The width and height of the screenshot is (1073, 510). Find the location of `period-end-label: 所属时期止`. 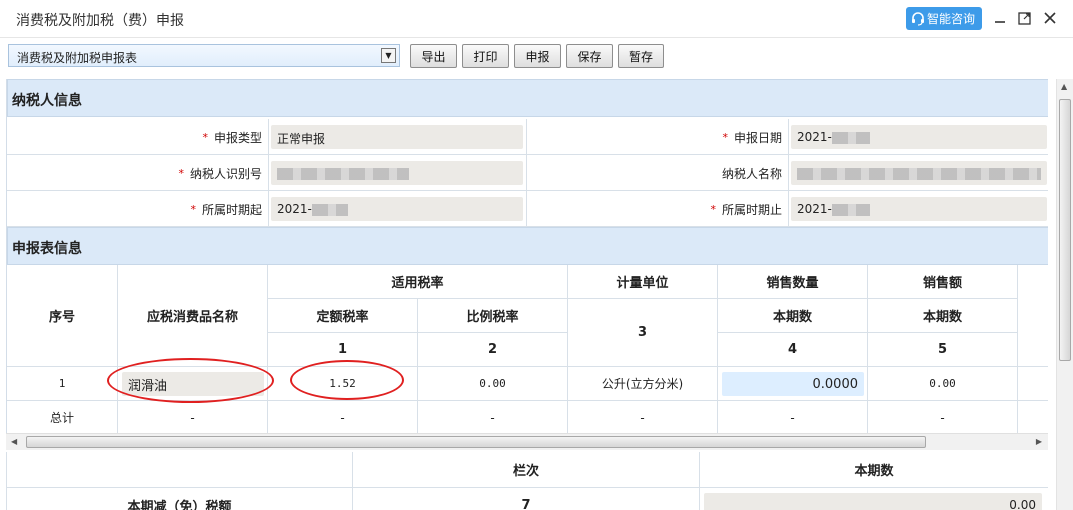

period-end-label: 所属时期止 is located at coordinates (751, 209).